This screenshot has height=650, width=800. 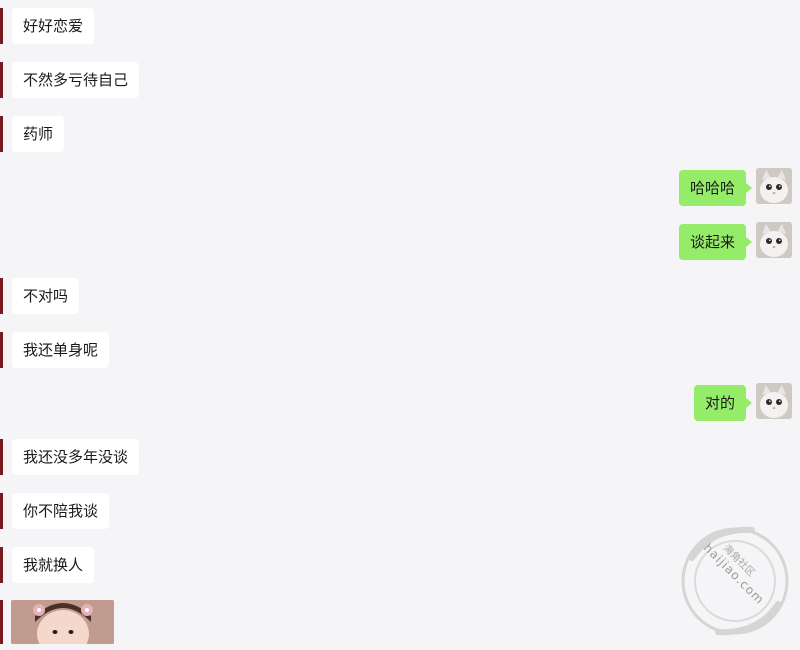 What do you see at coordinates (53, 565) in the screenshot?
I see `incoming-message-bubble: 我就换人` at bounding box center [53, 565].